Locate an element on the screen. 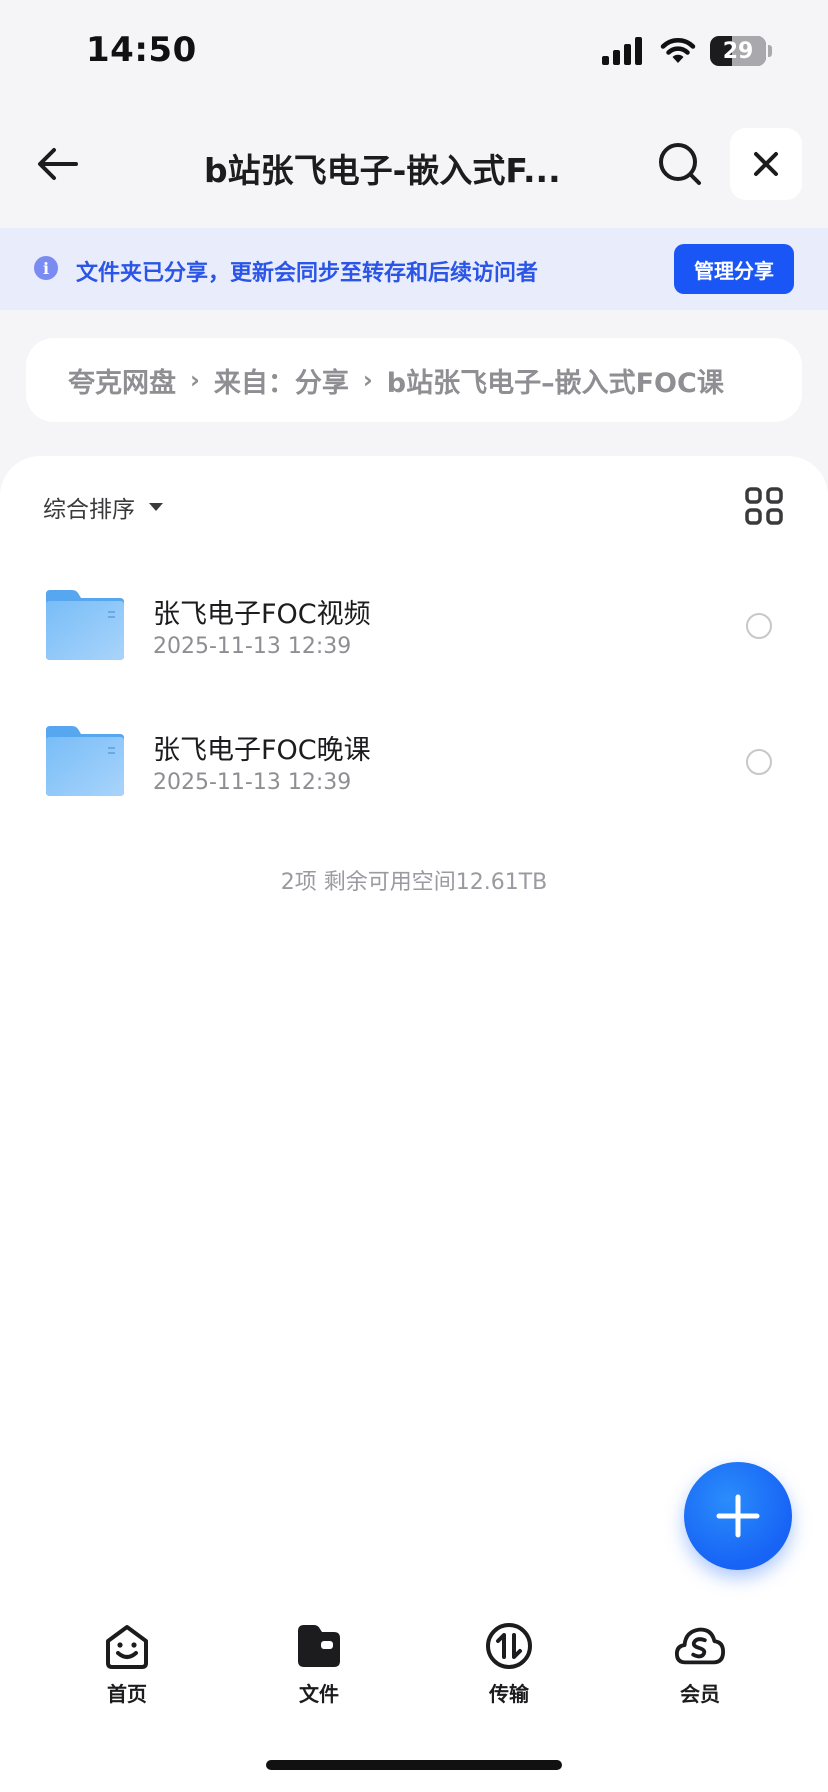  info-icon: i is located at coordinates (46, 268).